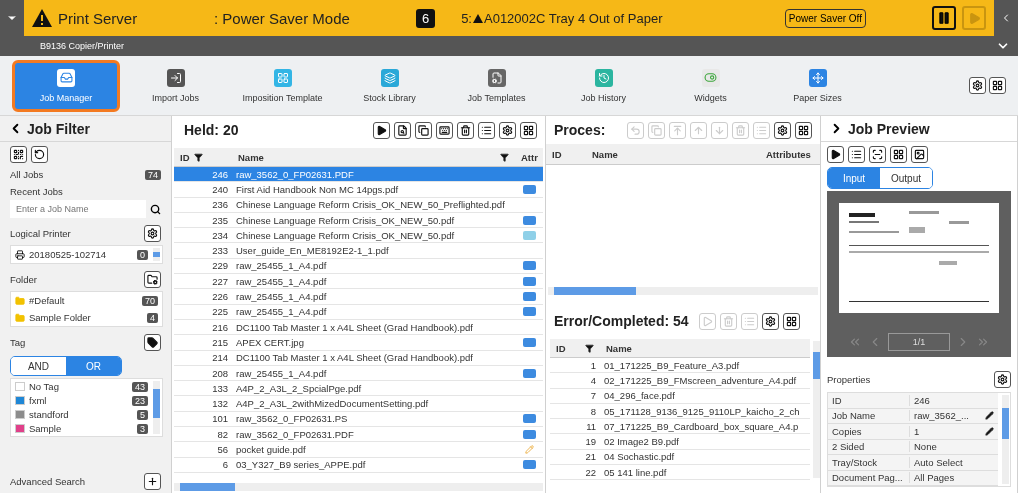 The height and width of the screenshot is (493, 1018). What do you see at coordinates (358, 465) in the screenshot?
I see `job-row: 6 03_Y327_B9 series_APPE.pdf` at bounding box center [358, 465].